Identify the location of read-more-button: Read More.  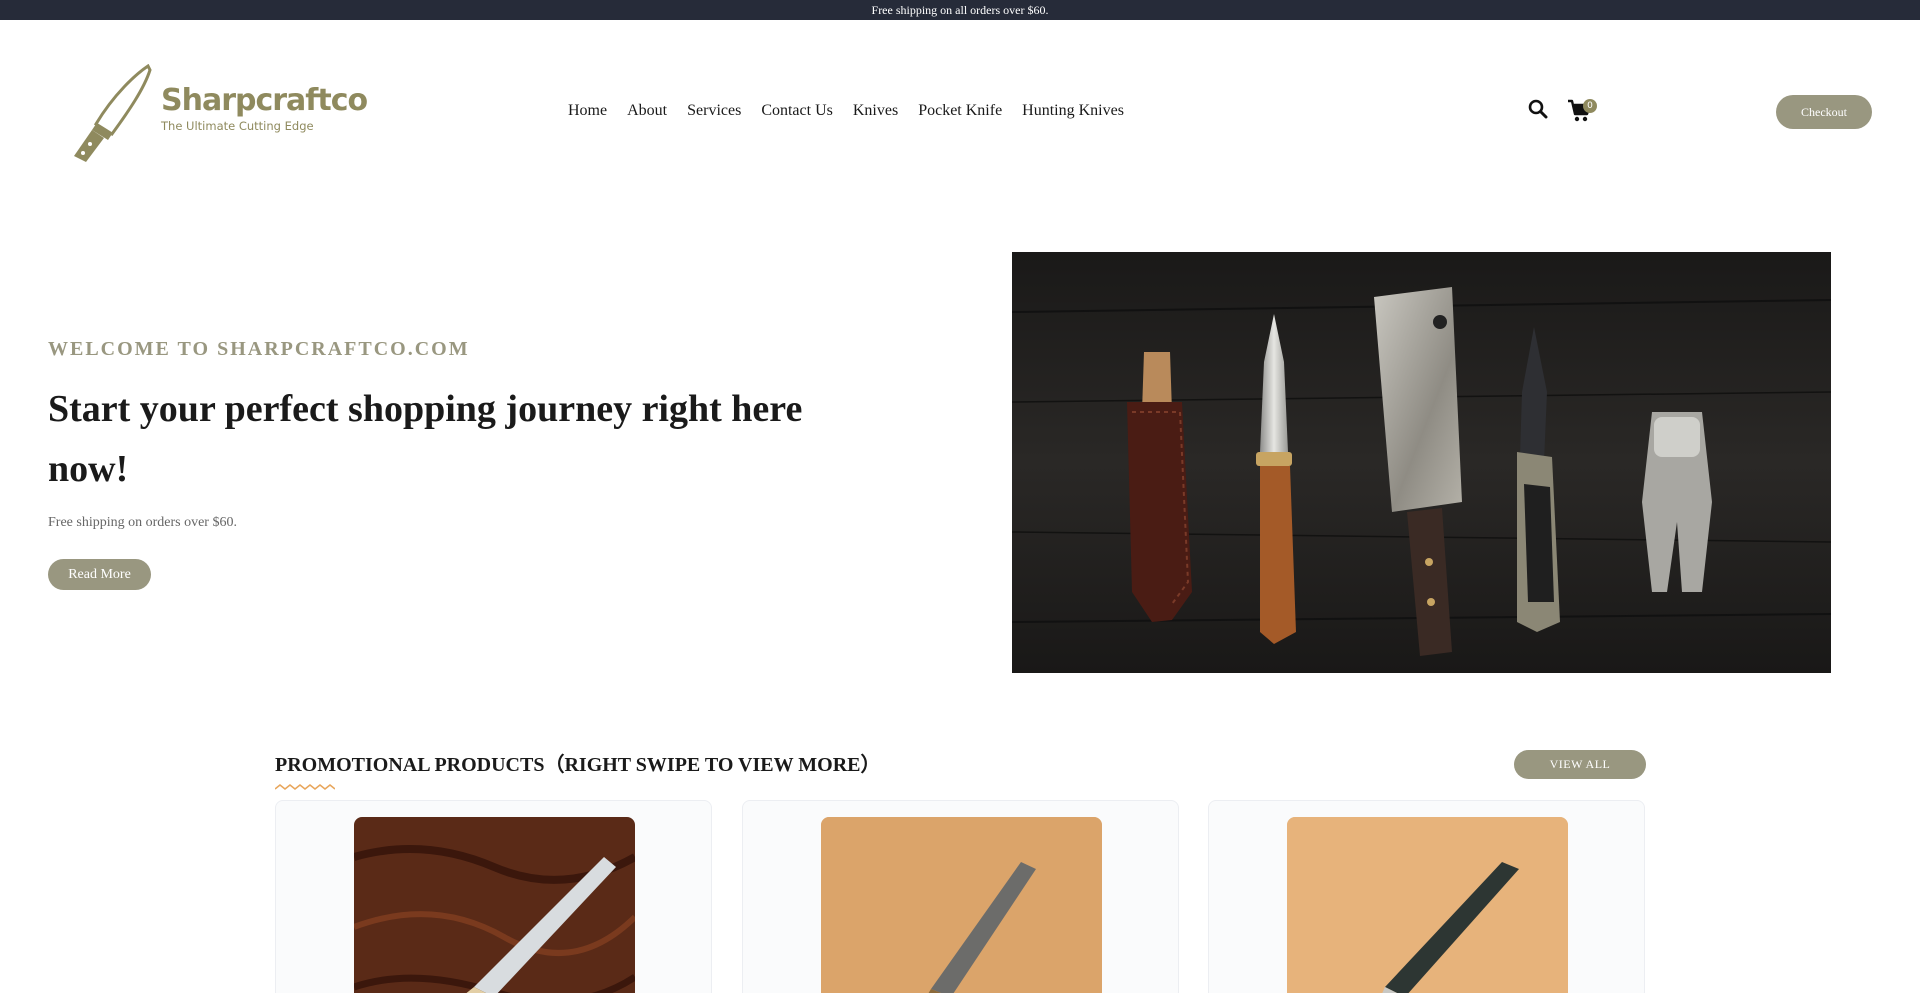
(99, 574).